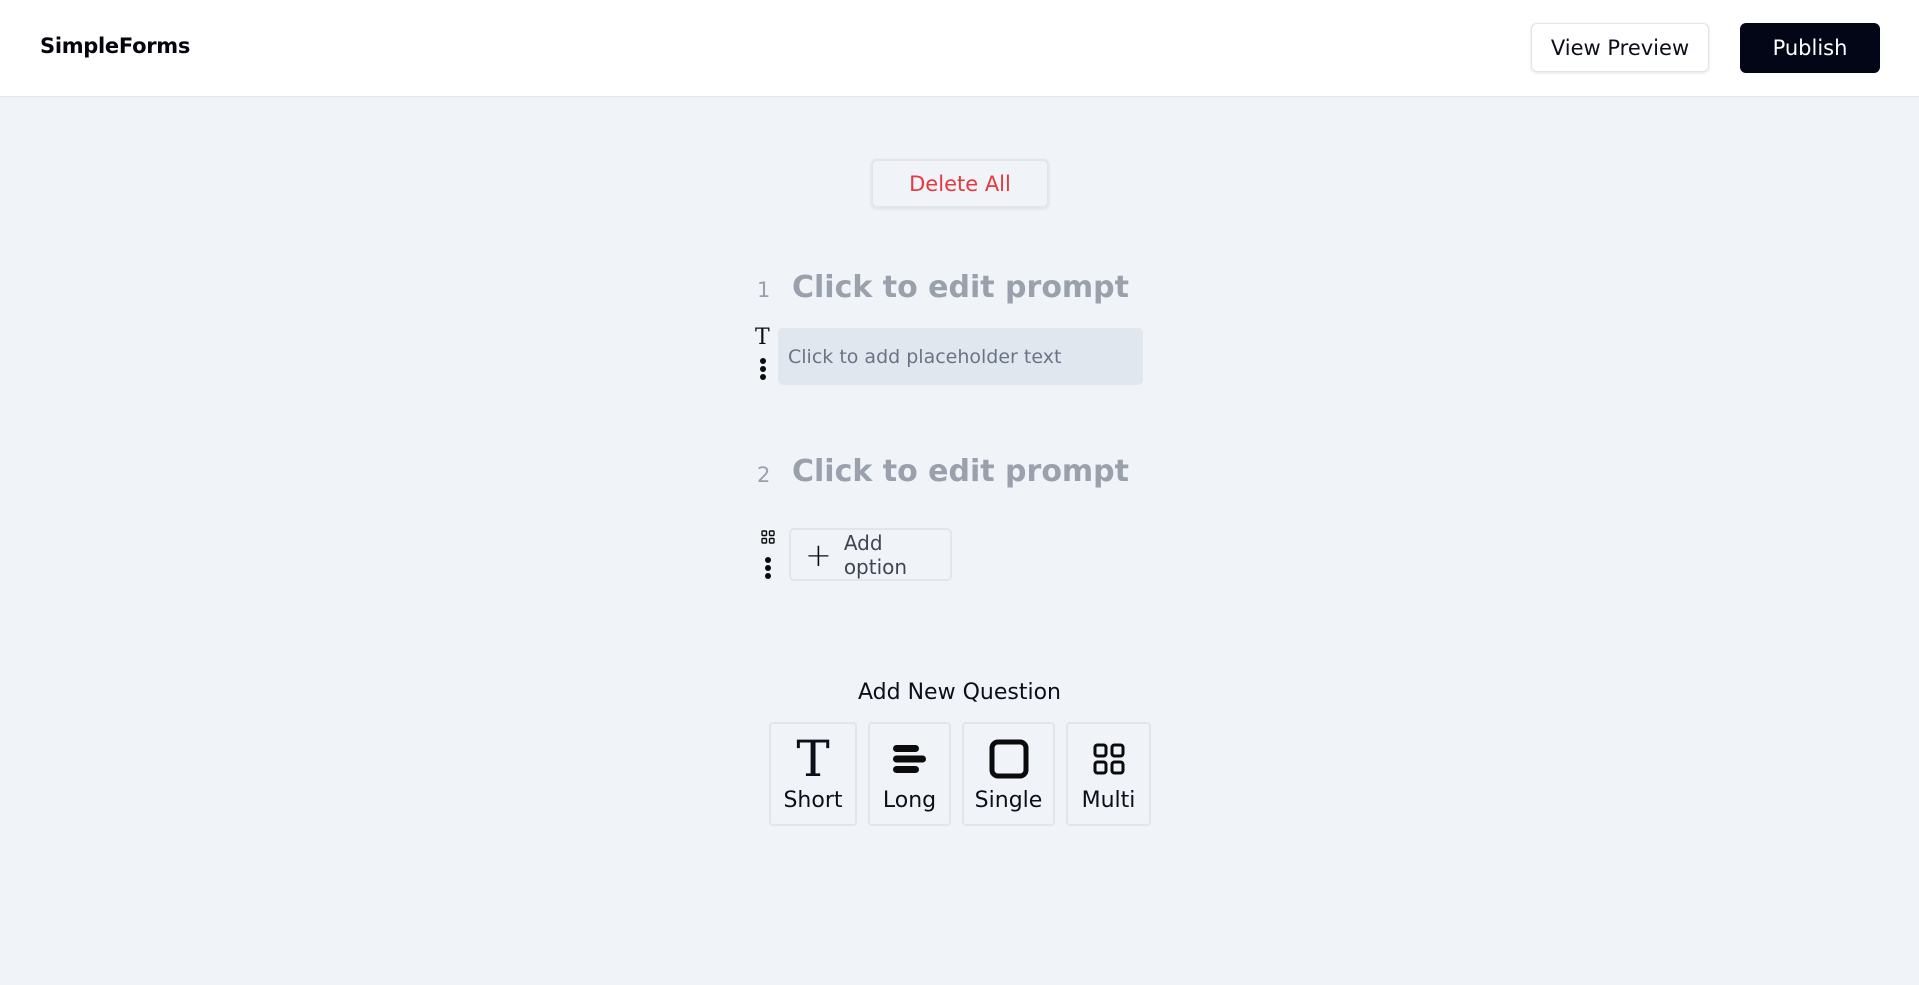 The height and width of the screenshot is (985, 1919). What do you see at coordinates (1009, 759) in the screenshot?
I see `square-icon` at bounding box center [1009, 759].